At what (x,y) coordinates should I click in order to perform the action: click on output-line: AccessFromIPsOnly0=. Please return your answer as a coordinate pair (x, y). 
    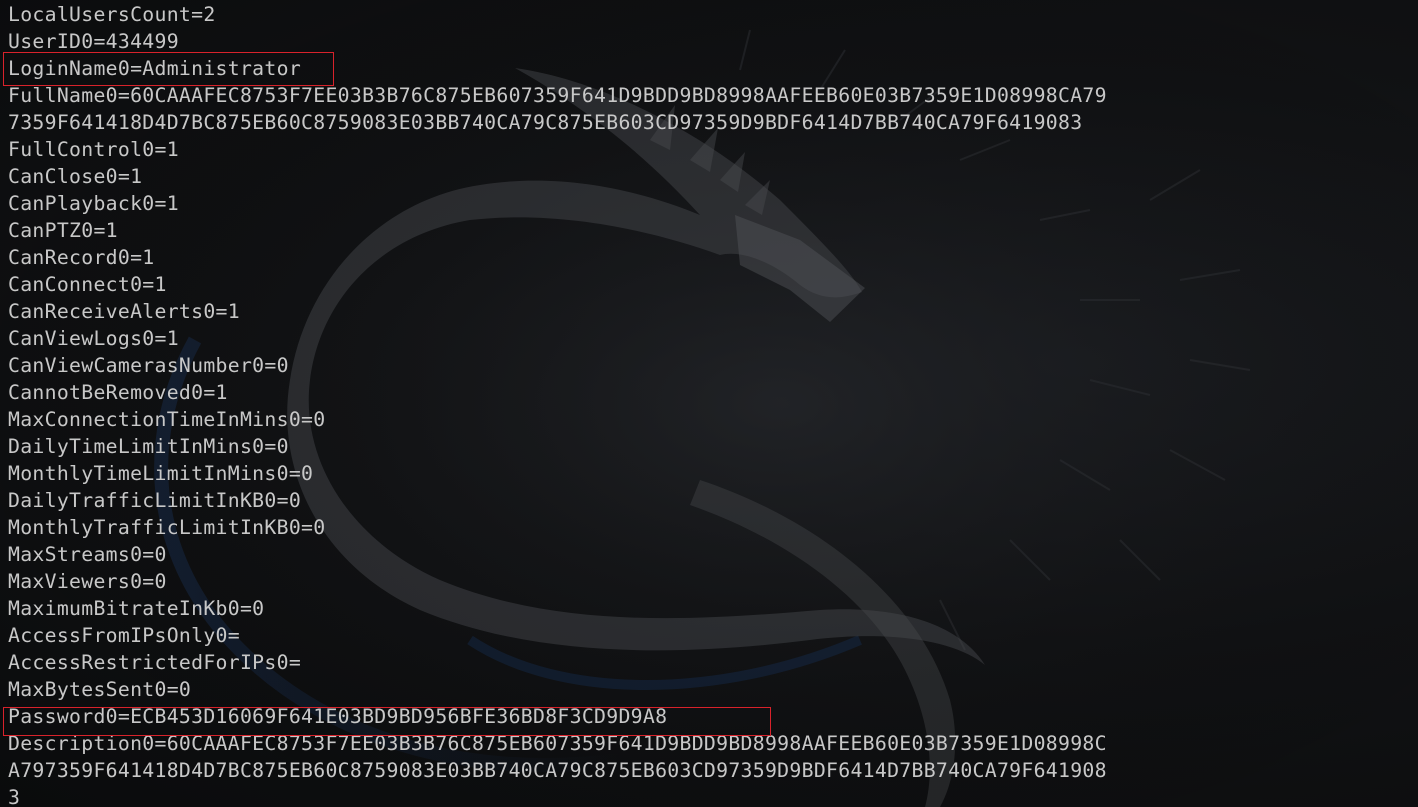
    Looking at the image, I should click on (124, 635).